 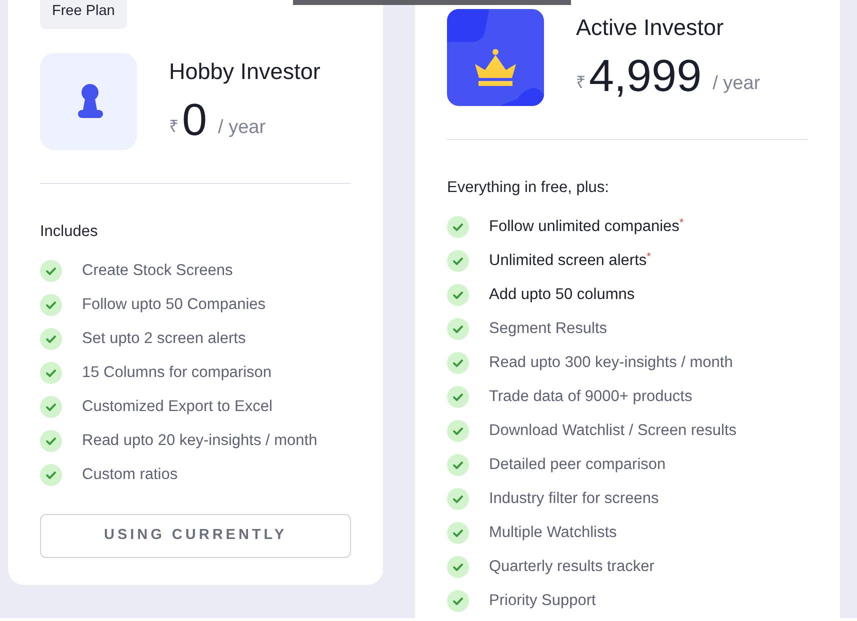 I want to click on feature-text: Follow upto 50 Companies, so click(x=174, y=305).